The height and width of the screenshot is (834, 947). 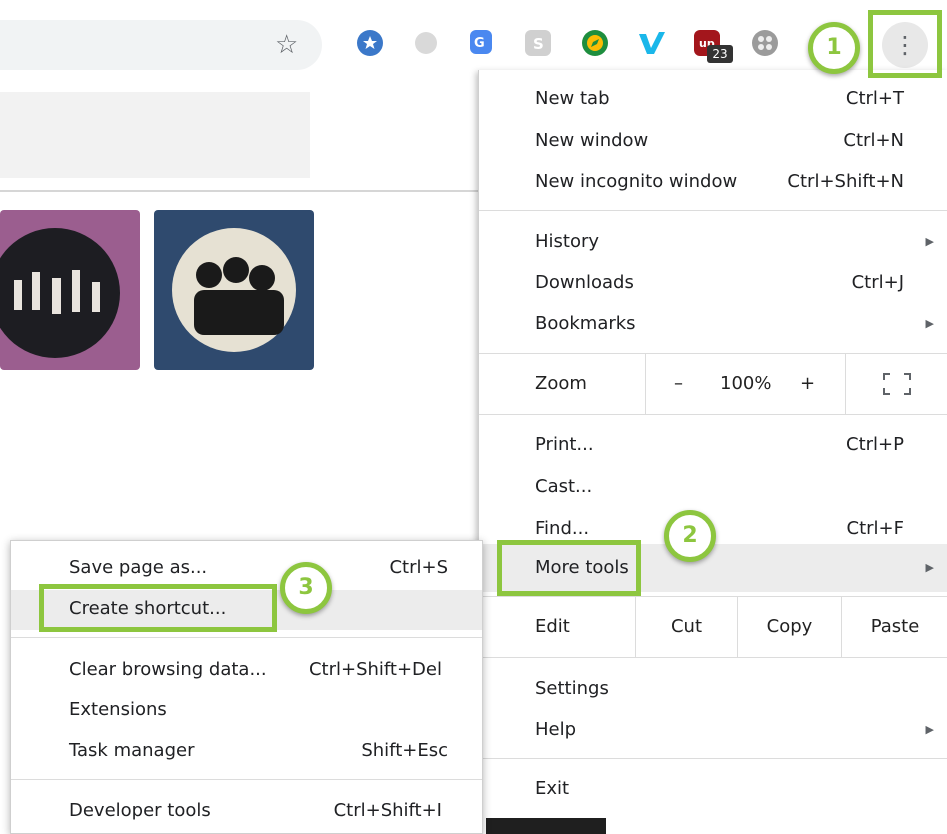 What do you see at coordinates (713, 324) in the screenshot?
I see `menu-item-bookmarks: Bookmarks ▶` at bounding box center [713, 324].